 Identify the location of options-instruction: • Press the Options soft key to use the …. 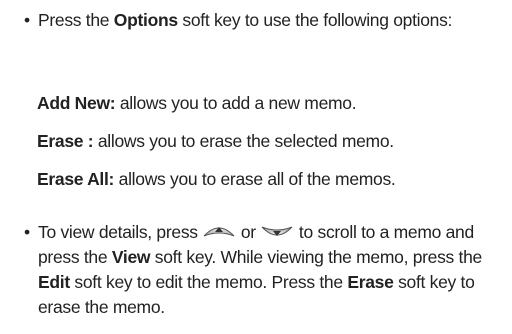
(264, 20).